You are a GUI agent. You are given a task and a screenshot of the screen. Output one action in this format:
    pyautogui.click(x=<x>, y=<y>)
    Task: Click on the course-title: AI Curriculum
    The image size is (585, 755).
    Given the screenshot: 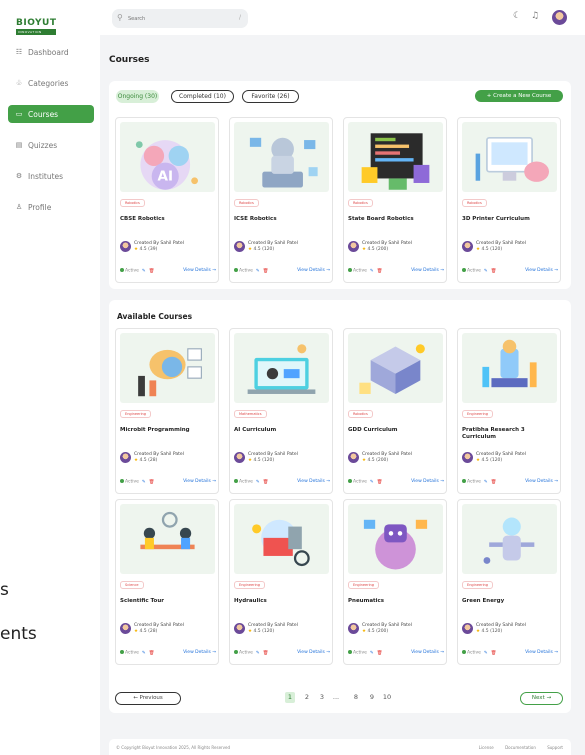 What is the action you would take?
    pyautogui.click(x=255, y=430)
    